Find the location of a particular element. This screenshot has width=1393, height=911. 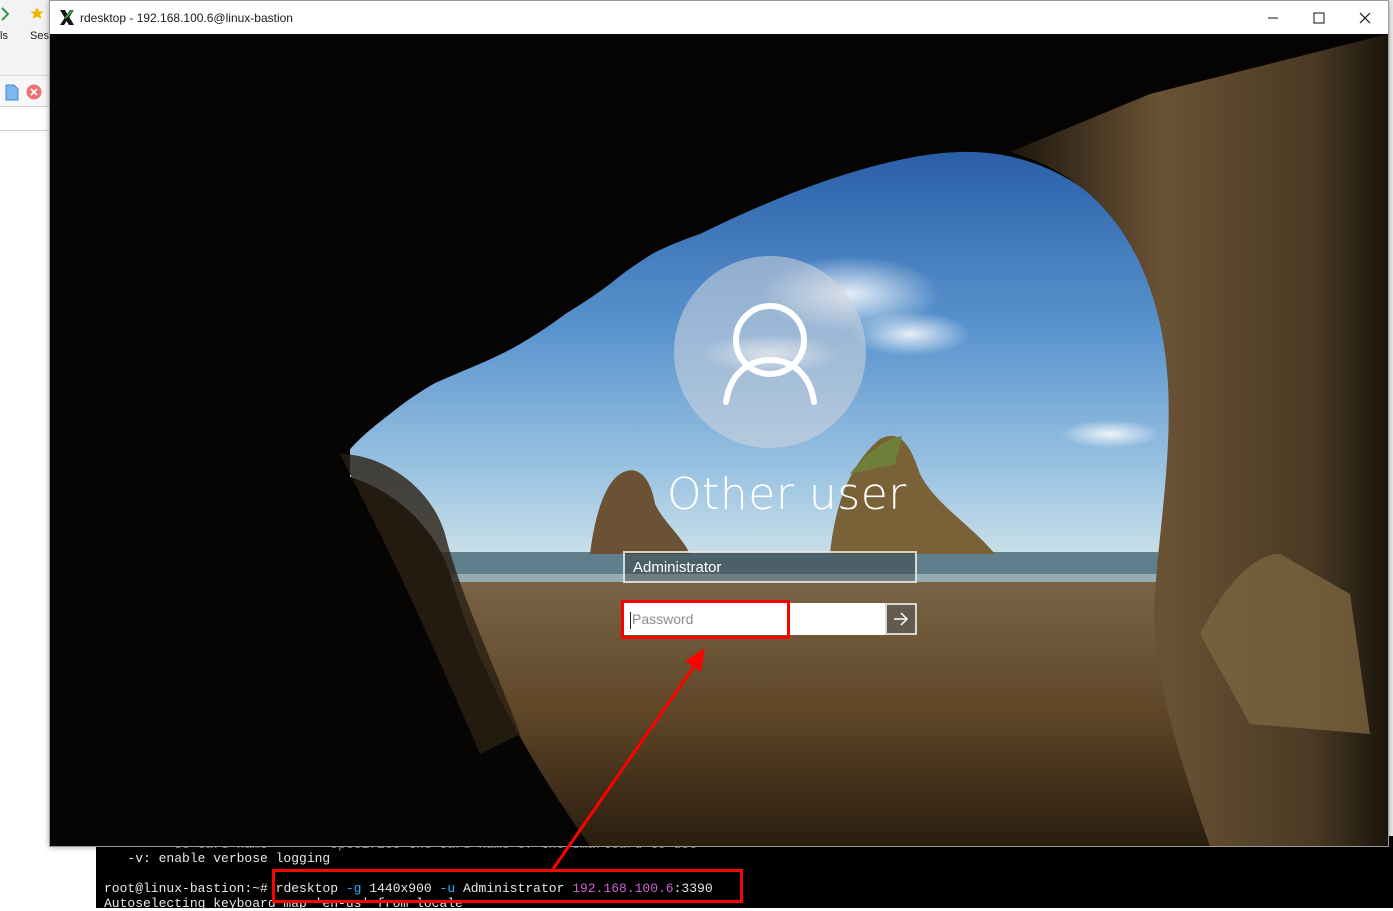

arrow-right-icon is located at coordinates (901, 619).